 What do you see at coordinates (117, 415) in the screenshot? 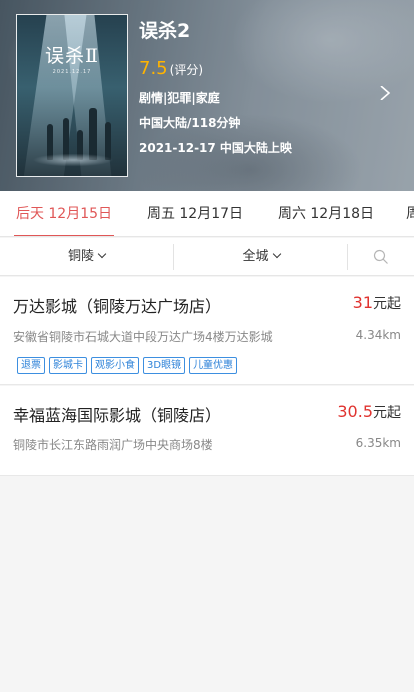
I see `cinema-name: 幸福蓝海国际影城（铜陵店）` at bounding box center [117, 415].